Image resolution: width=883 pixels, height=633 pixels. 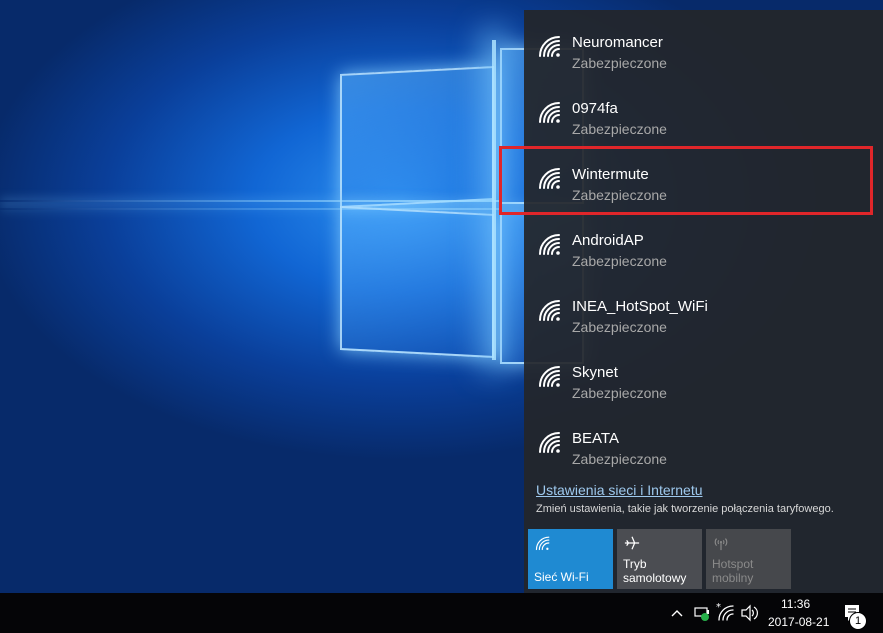 I want to click on volume-icon, so click(x=750, y=613).